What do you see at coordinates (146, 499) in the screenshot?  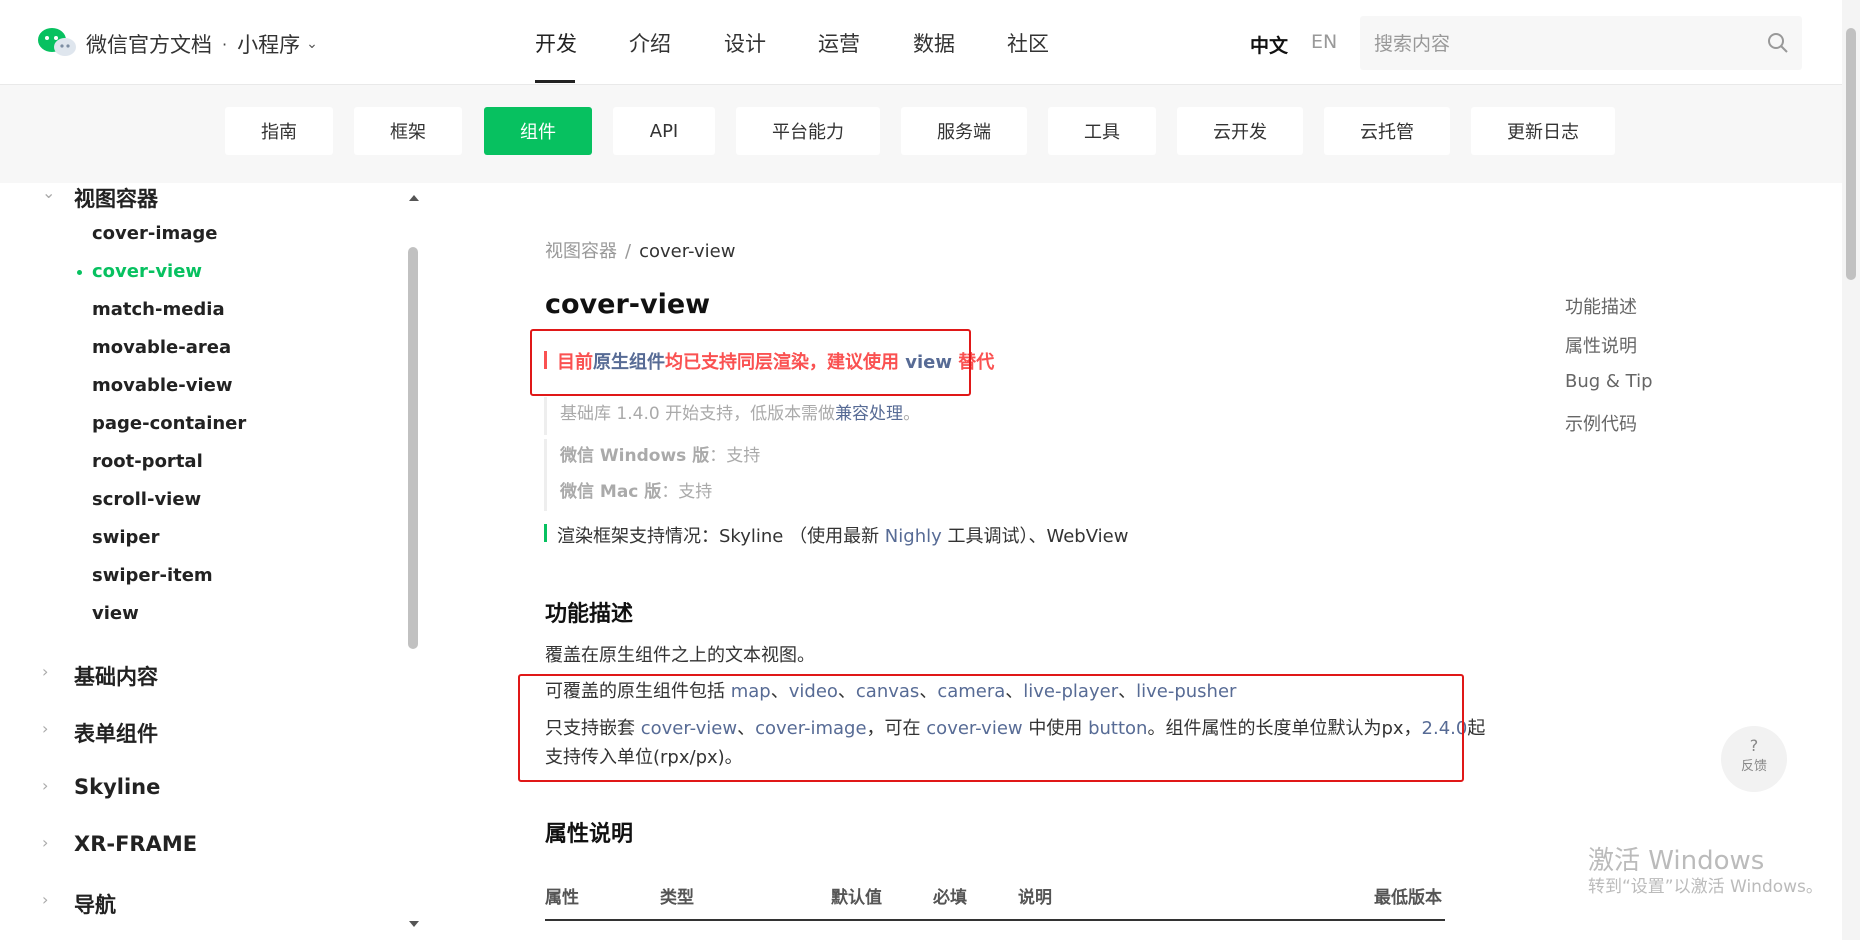 I see `sidebar-item-scroll-view: scroll-view` at bounding box center [146, 499].